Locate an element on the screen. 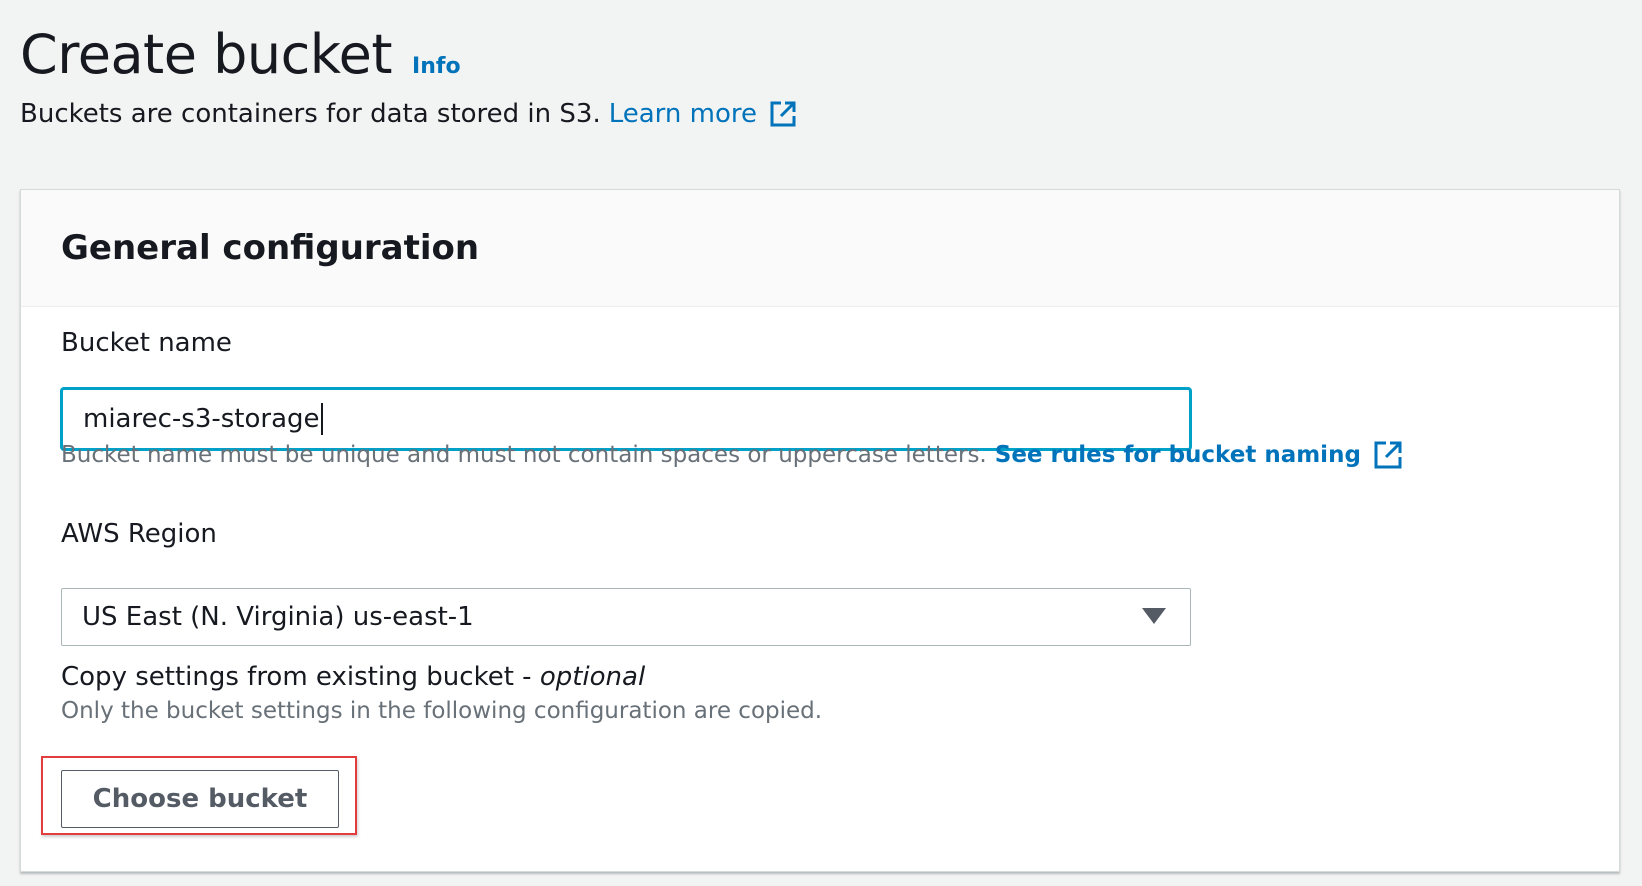 This screenshot has width=1642, height=886. aws-region-label: AWS Region is located at coordinates (139, 534).